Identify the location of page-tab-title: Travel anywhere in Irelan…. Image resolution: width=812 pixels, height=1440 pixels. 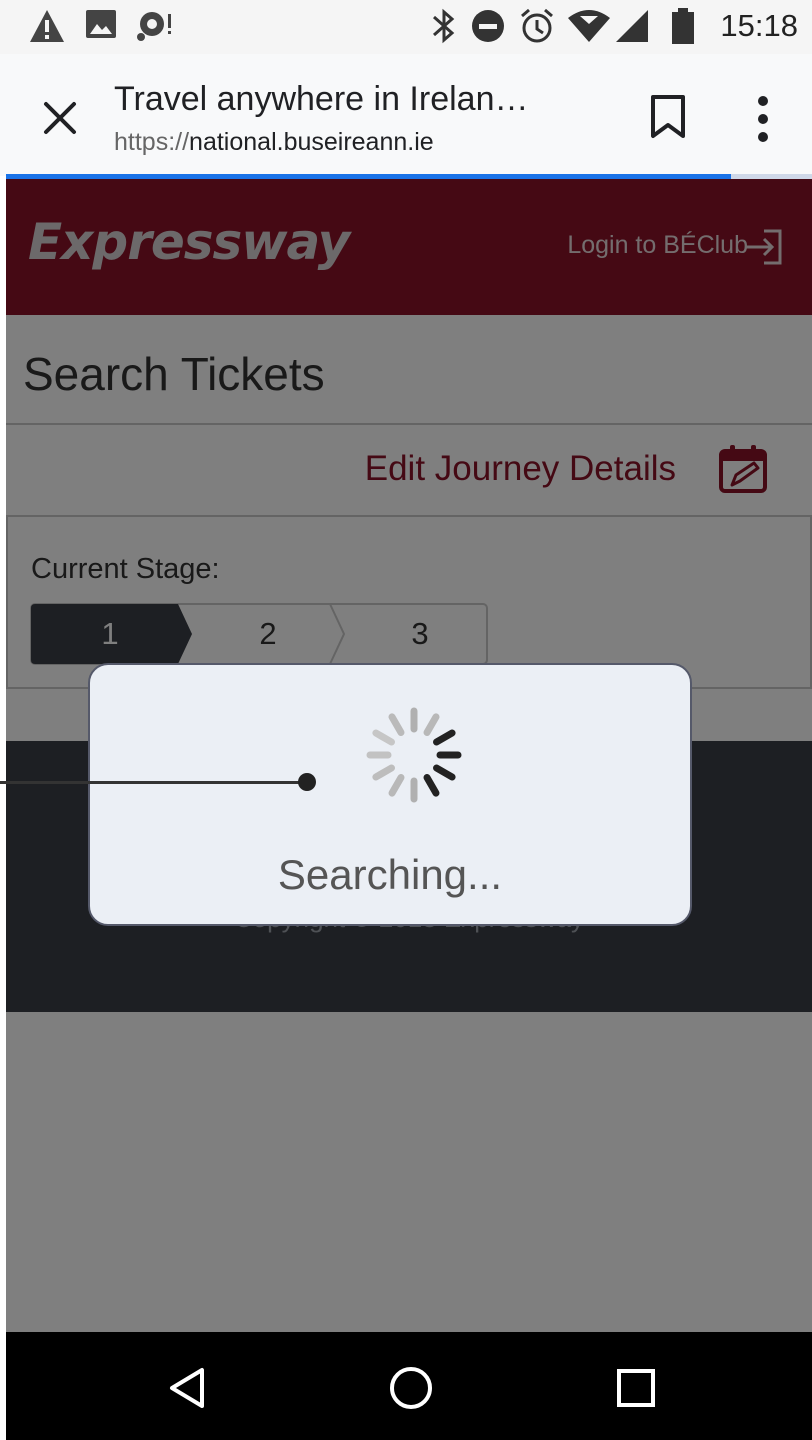
(321, 99).